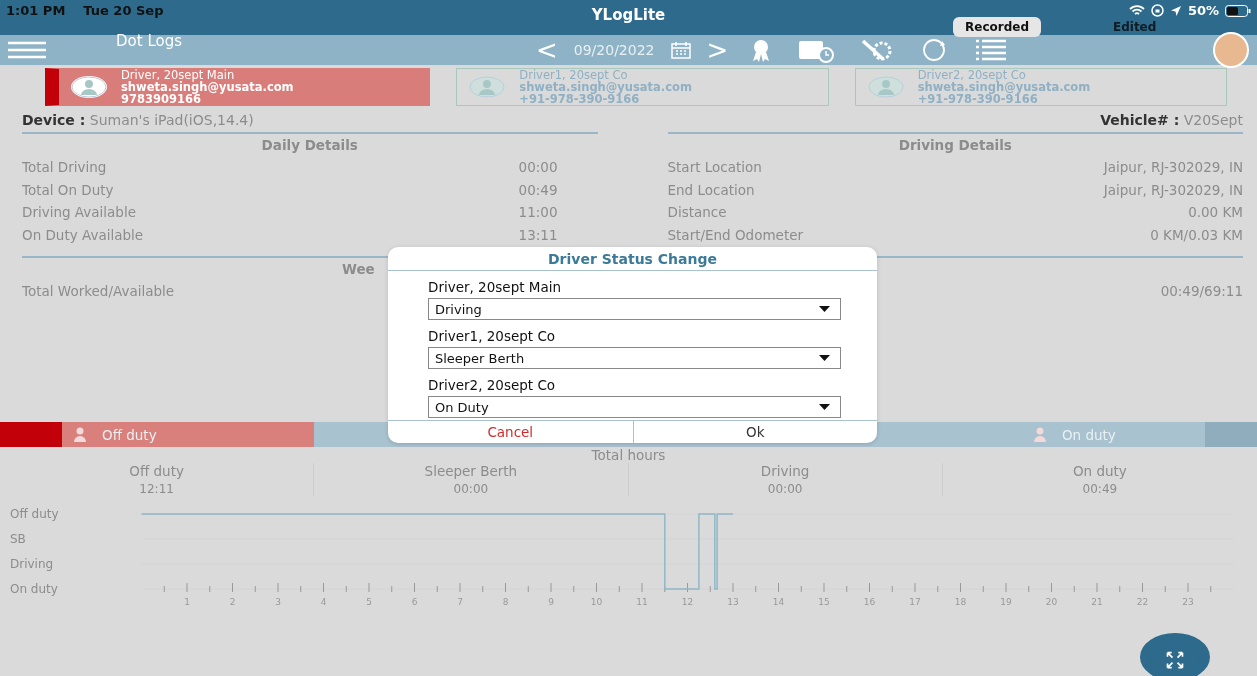 The width and height of the screenshot is (1257, 676). Describe the element at coordinates (714, 167) in the screenshot. I see `detail-label: Start Location` at that location.